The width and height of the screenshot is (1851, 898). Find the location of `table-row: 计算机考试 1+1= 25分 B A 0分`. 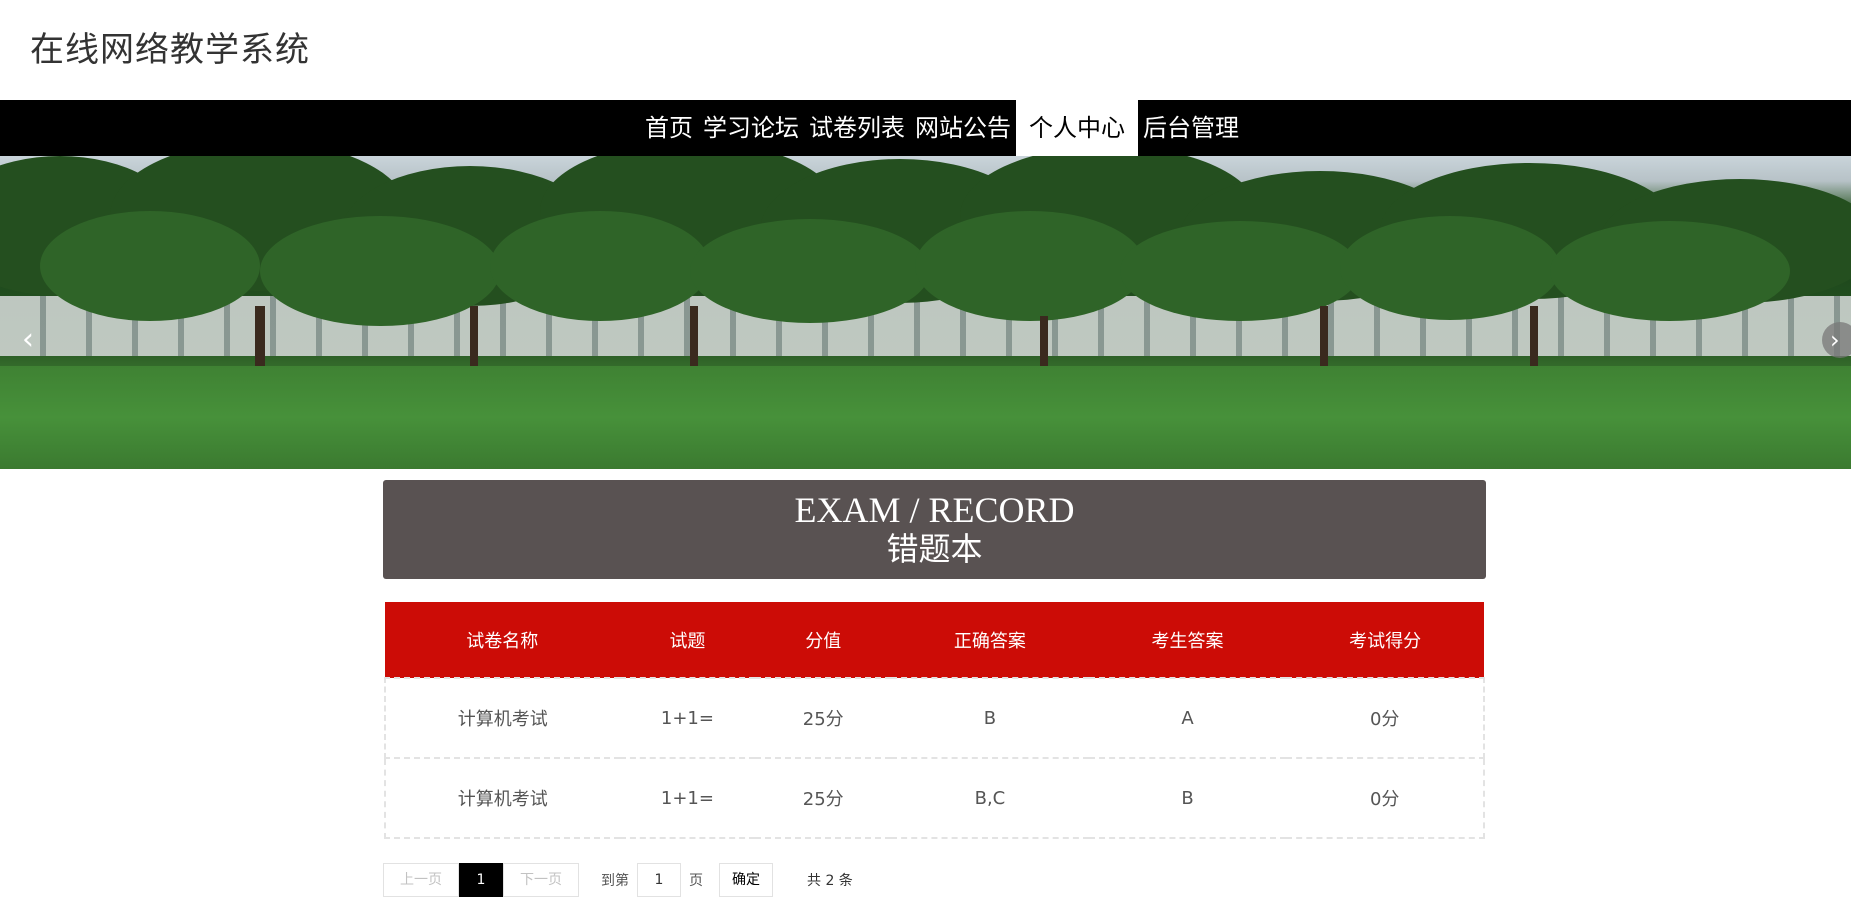

table-row: 计算机考试 1+1= 25分 B A 0分 is located at coordinates (934, 718).